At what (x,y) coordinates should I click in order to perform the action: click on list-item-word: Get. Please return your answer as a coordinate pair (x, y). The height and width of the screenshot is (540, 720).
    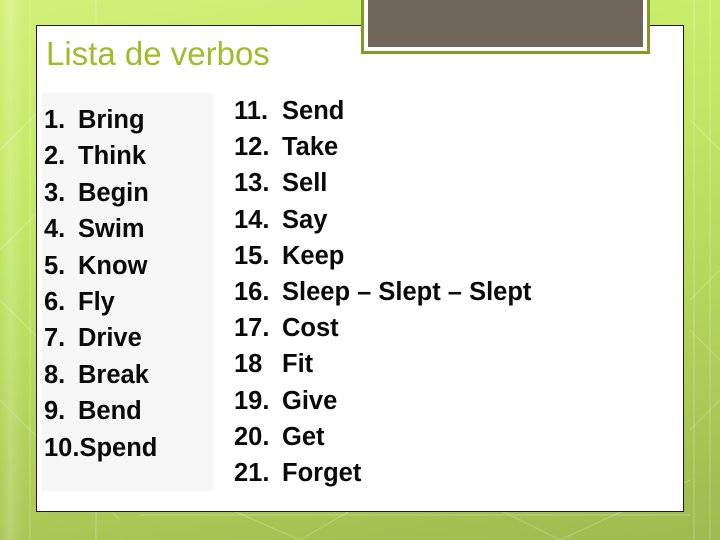
    Looking at the image, I should click on (303, 436).